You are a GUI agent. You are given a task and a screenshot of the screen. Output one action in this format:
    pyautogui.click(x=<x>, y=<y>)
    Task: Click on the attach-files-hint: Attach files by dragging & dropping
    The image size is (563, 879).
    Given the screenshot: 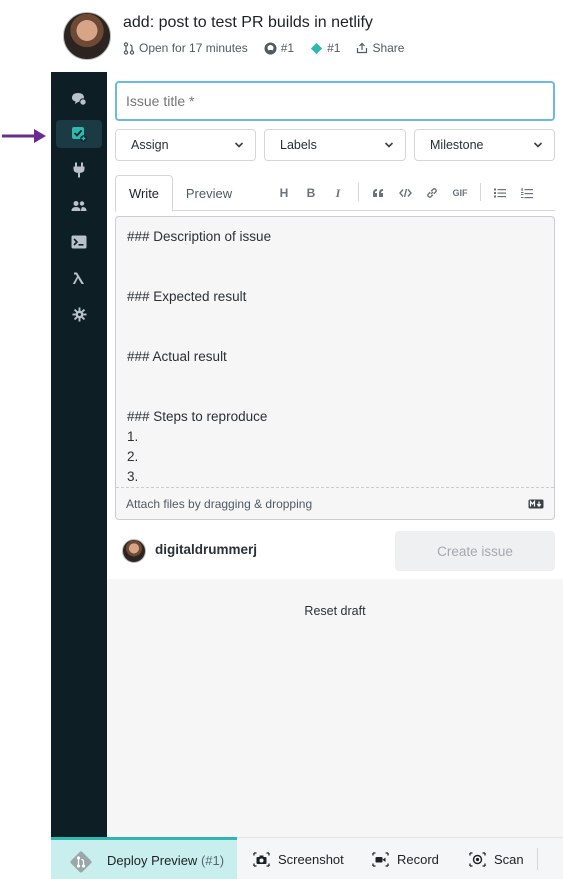 What is the action you would take?
    pyautogui.click(x=219, y=504)
    